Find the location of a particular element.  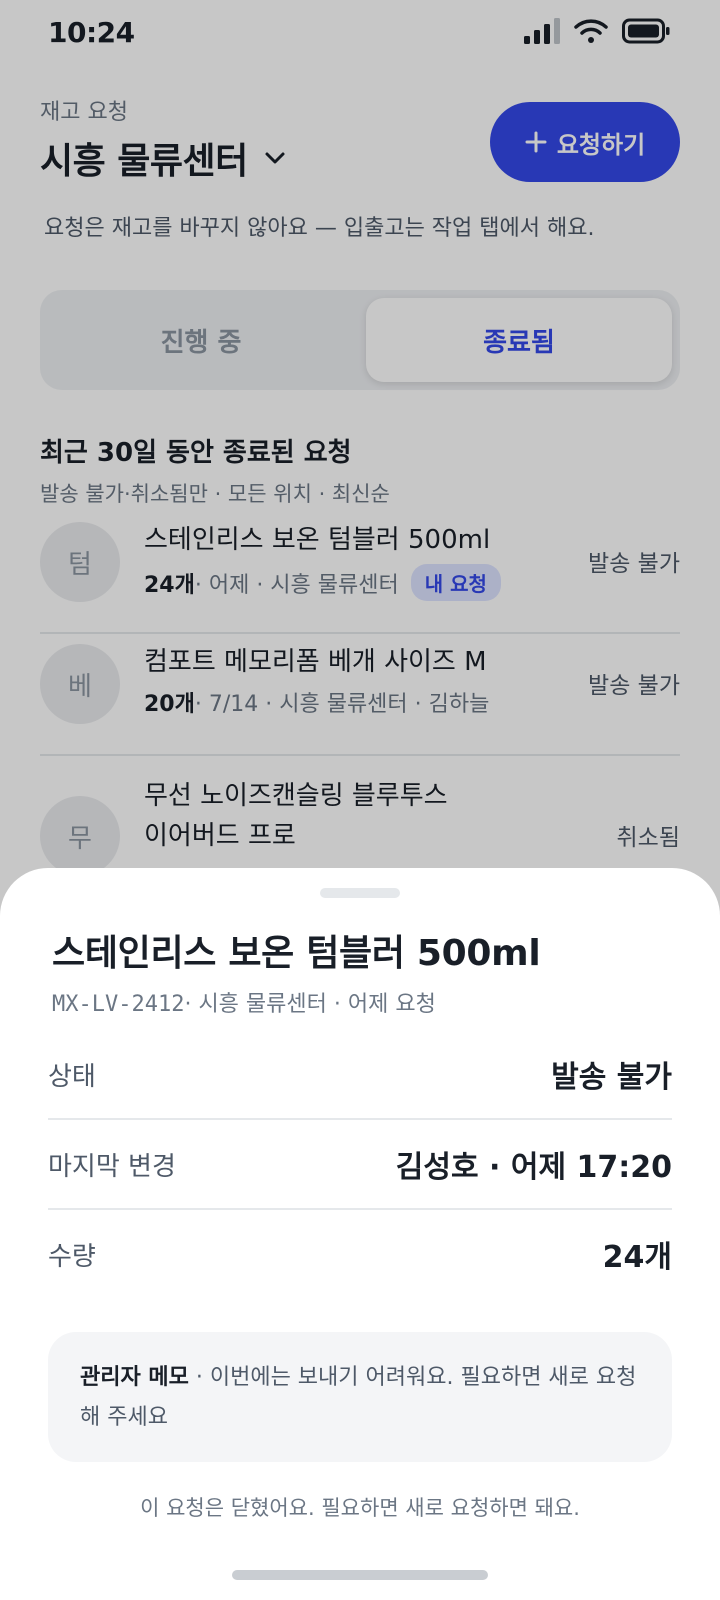

sku-code: MX-LV-2412 is located at coordinates (118, 1004).